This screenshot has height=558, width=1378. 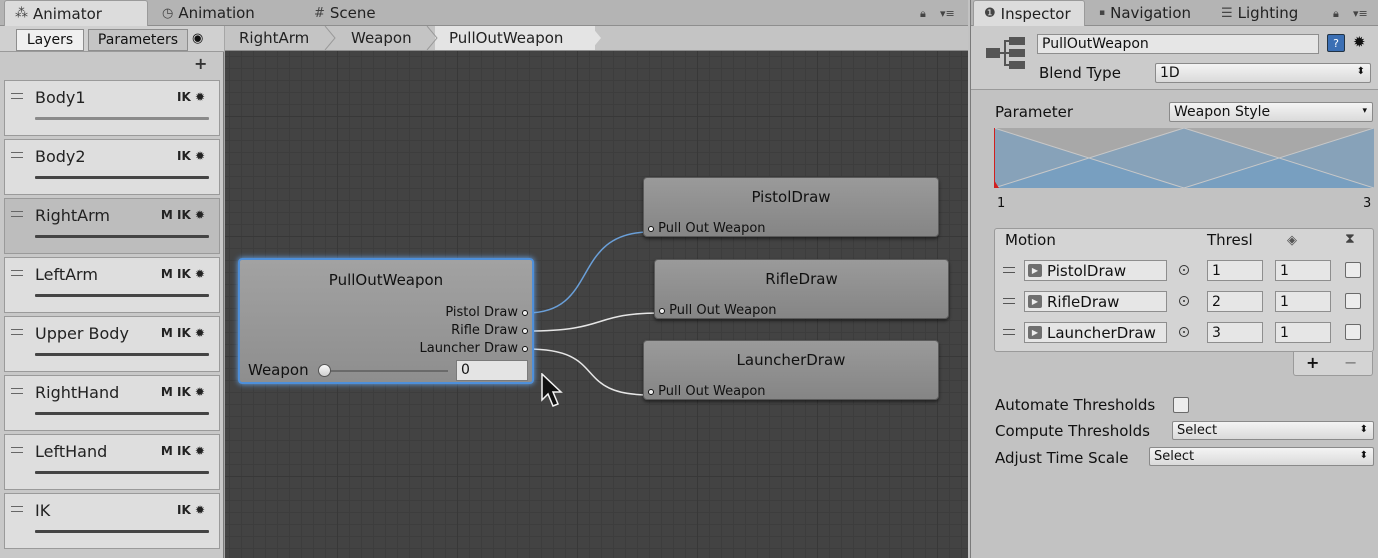 I want to click on automate-thresholds-label: Automate Thresholds, so click(x=1075, y=405).